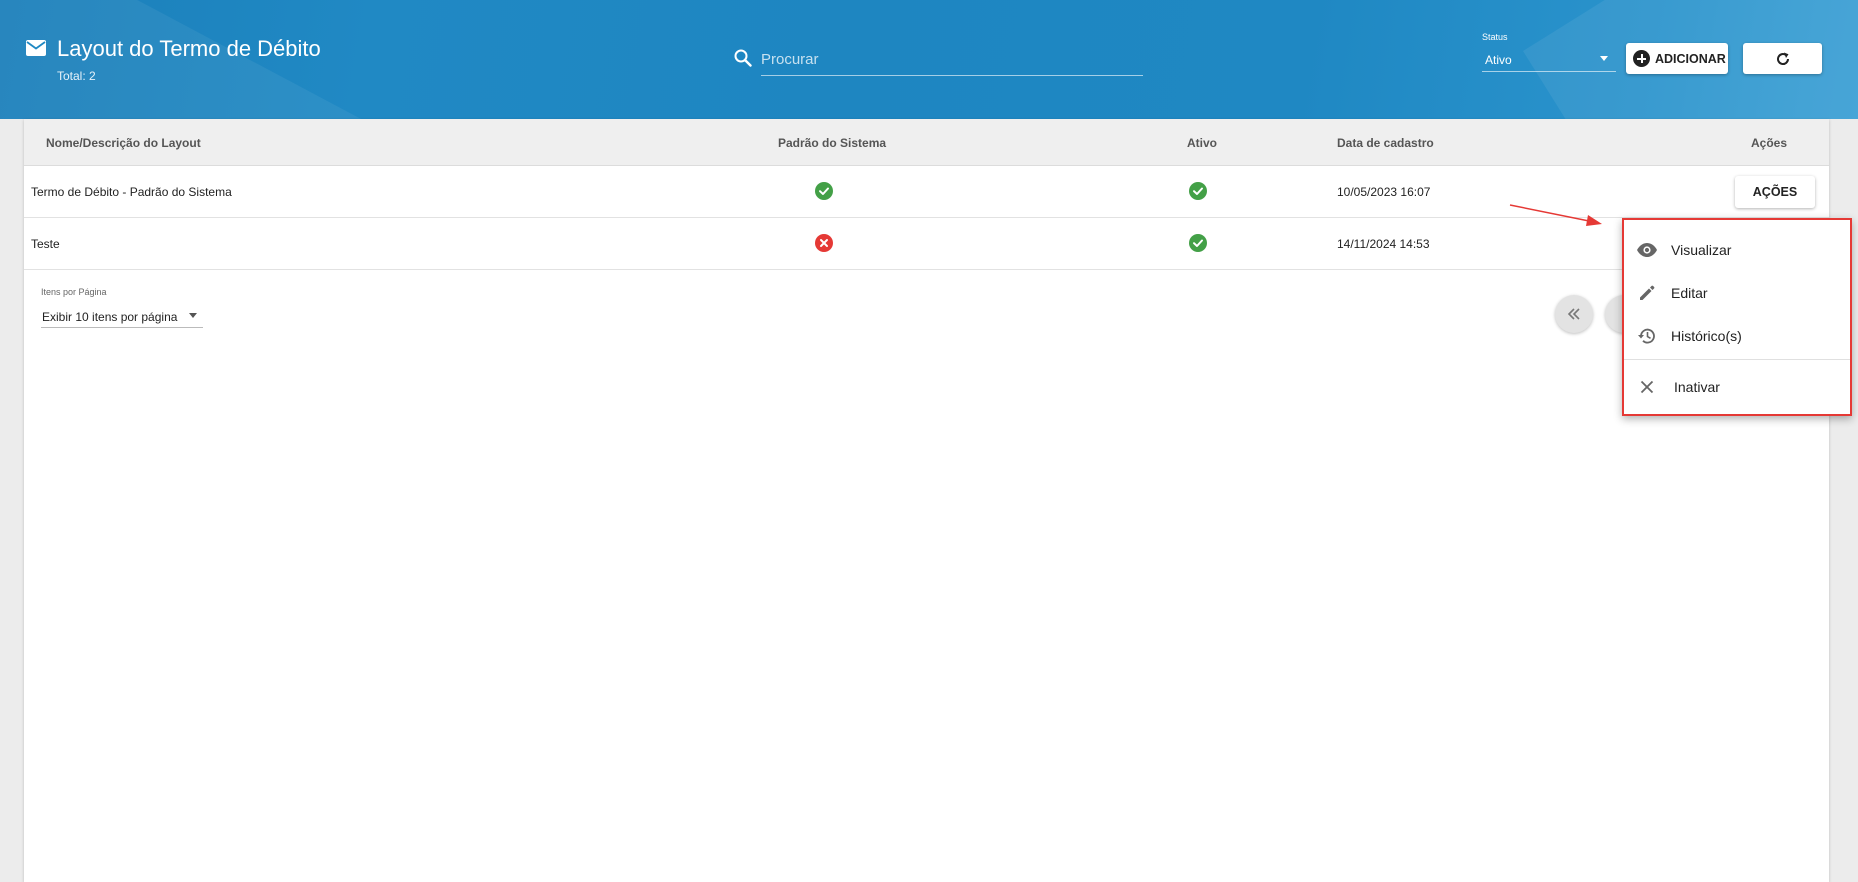 This screenshot has height=882, width=1858. I want to click on refresh-icon, so click(1782, 58).